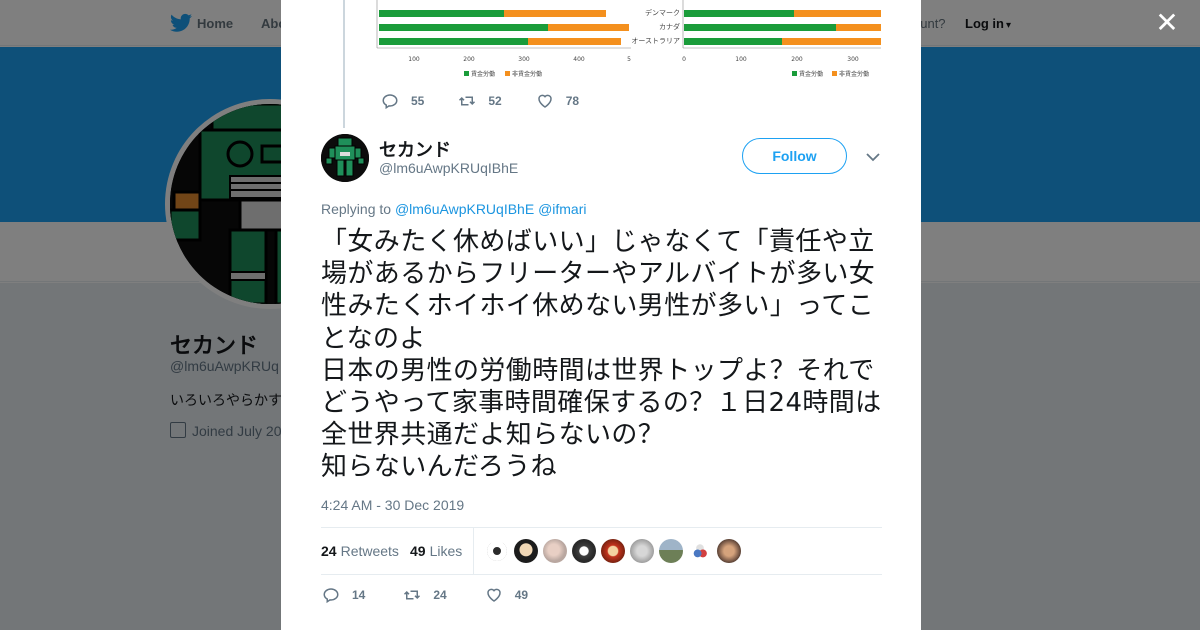 Image resolution: width=1200 pixels, height=630 pixels. Describe the element at coordinates (629, 59) in the screenshot. I see `chart-left-tick-4: 5` at that location.